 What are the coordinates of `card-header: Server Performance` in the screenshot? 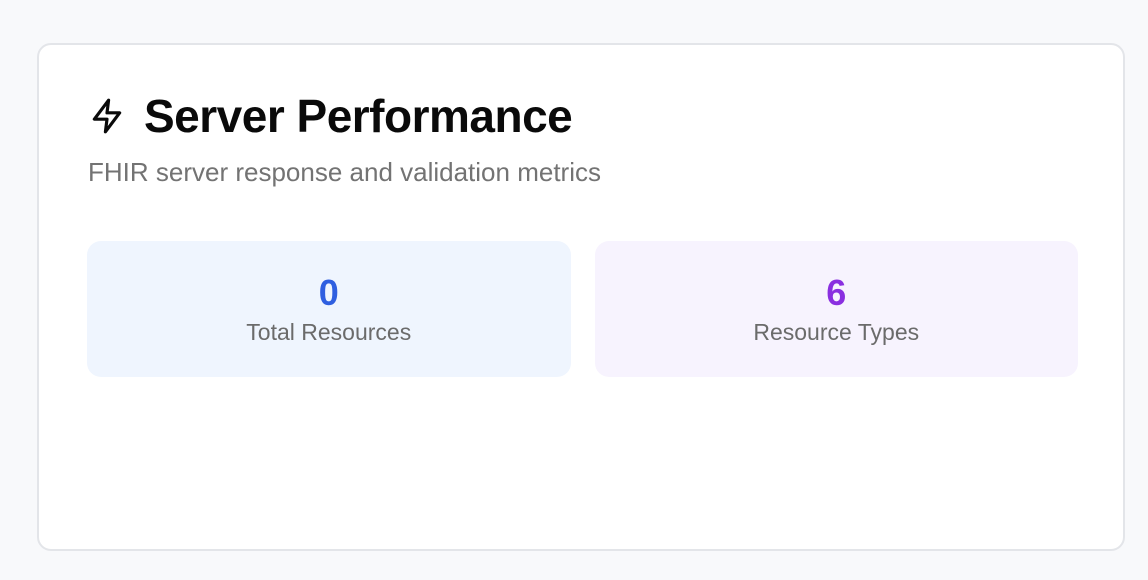 It's located at (330, 116).